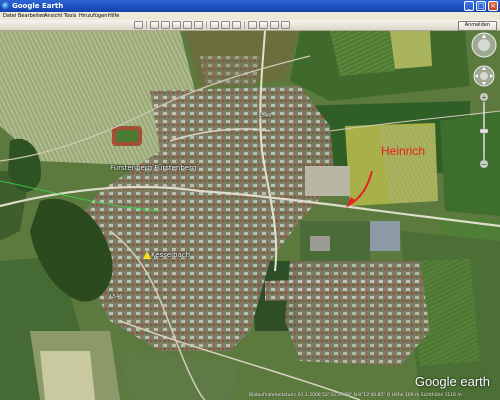  Describe the element at coordinates (263, 25) in the screenshot. I see `email-button` at that location.